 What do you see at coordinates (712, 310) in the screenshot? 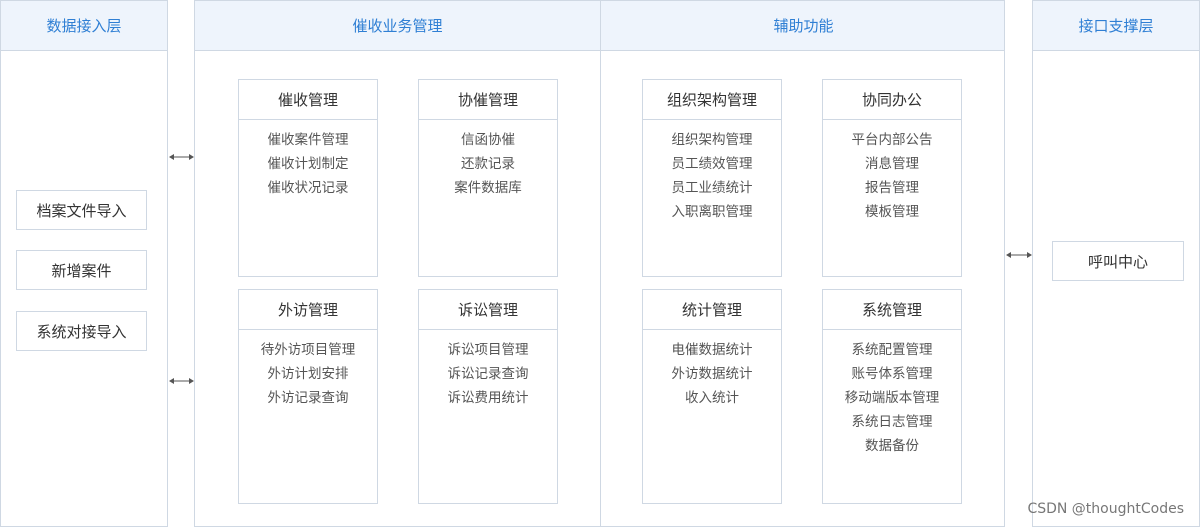
I see `module-title: 统计管理` at bounding box center [712, 310].